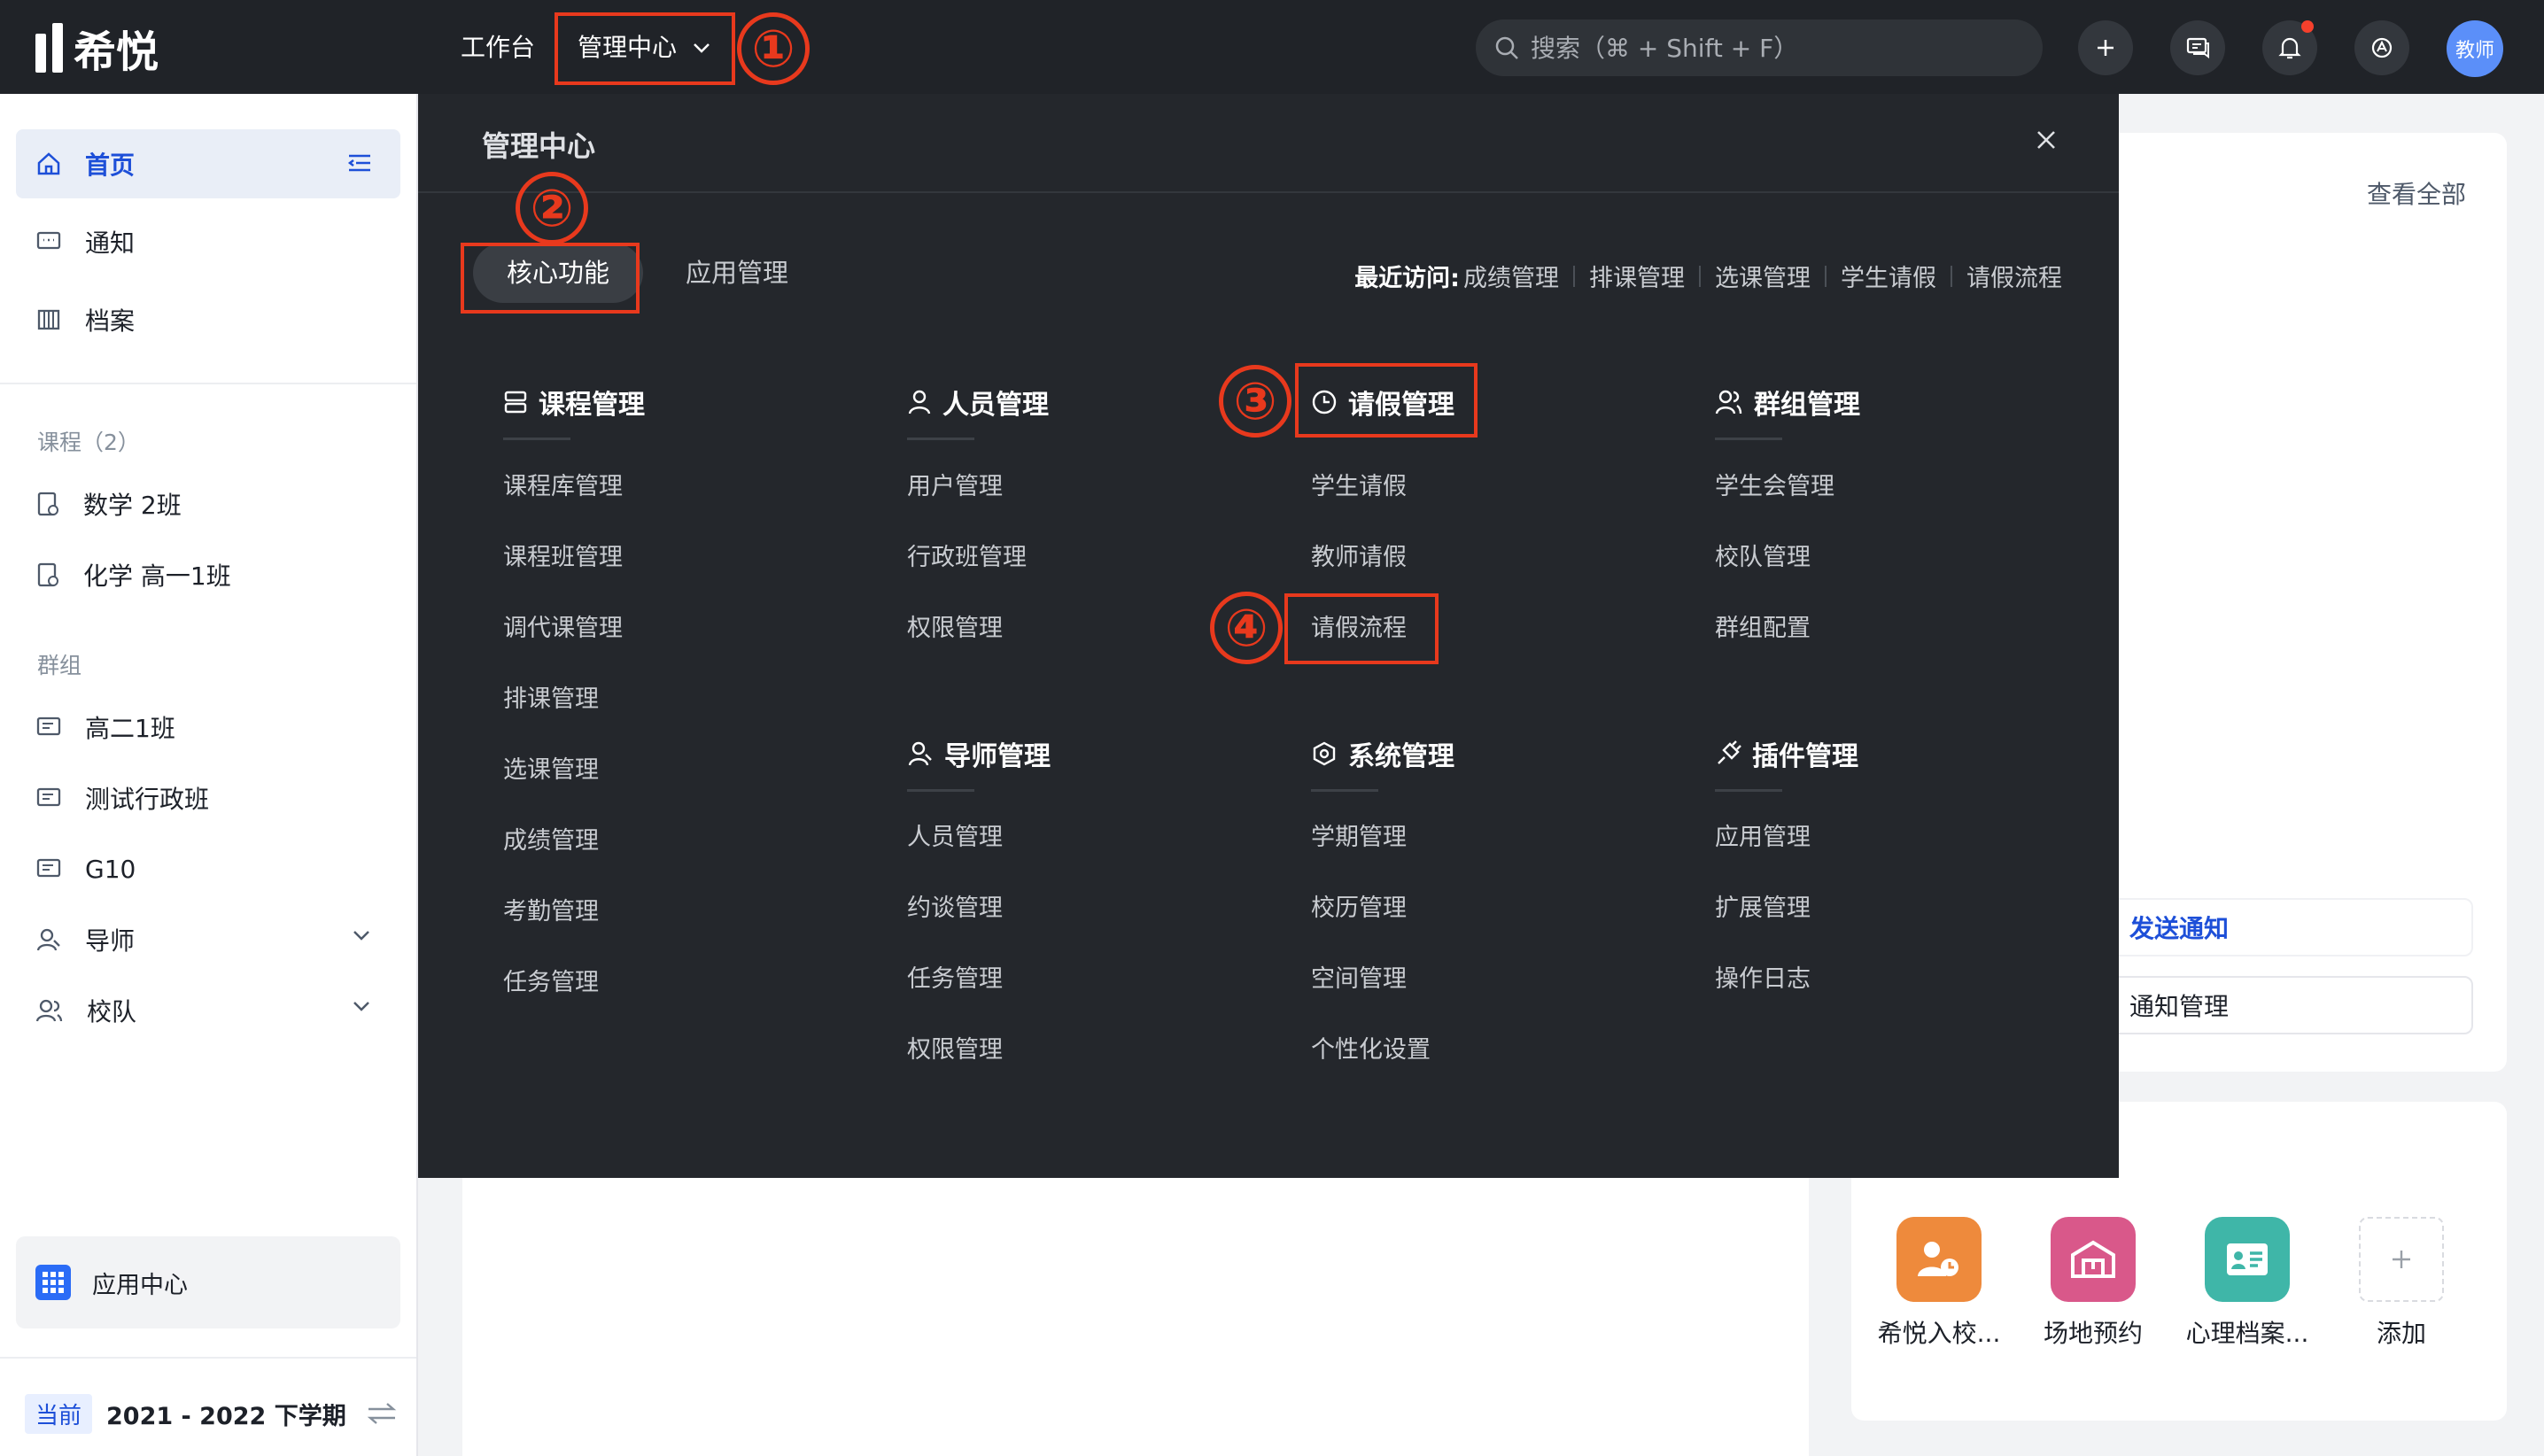  What do you see at coordinates (1774, 487) in the screenshot?
I see `menu-link: 学生会管理` at bounding box center [1774, 487].